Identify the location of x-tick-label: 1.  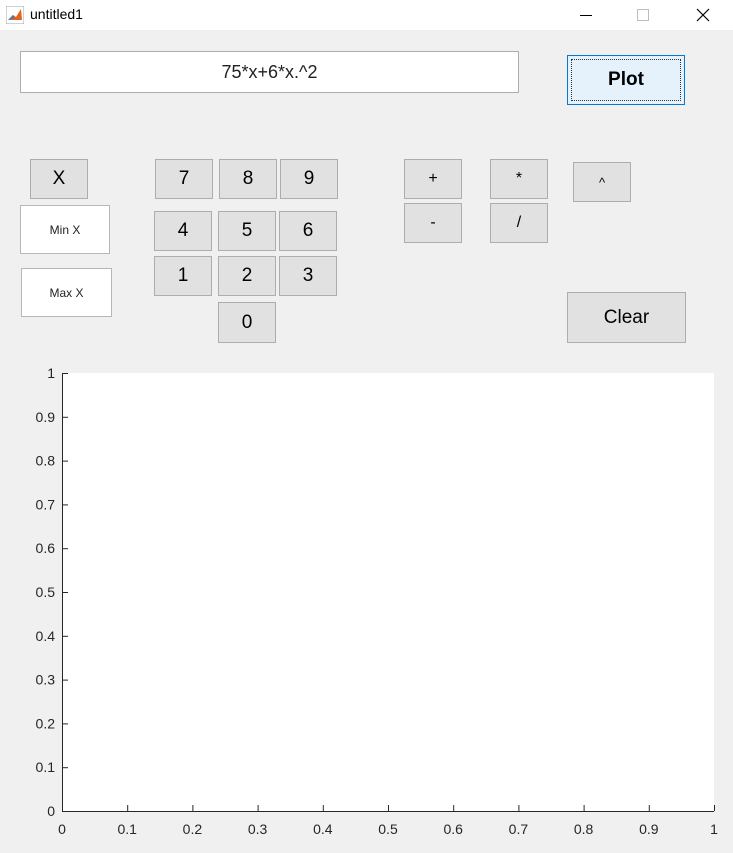
(714, 829).